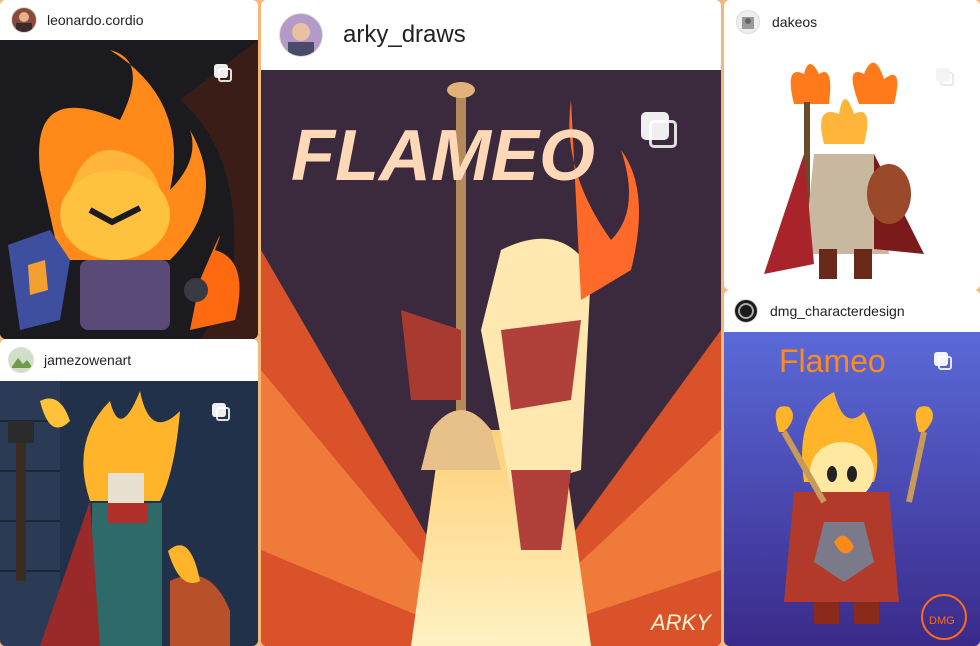 Image resolution: width=980 pixels, height=646 pixels. What do you see at coordinates (95, 20) in the screenshot?
I see `username-label: leonardo.cordio` at bounding box center [95, 20].